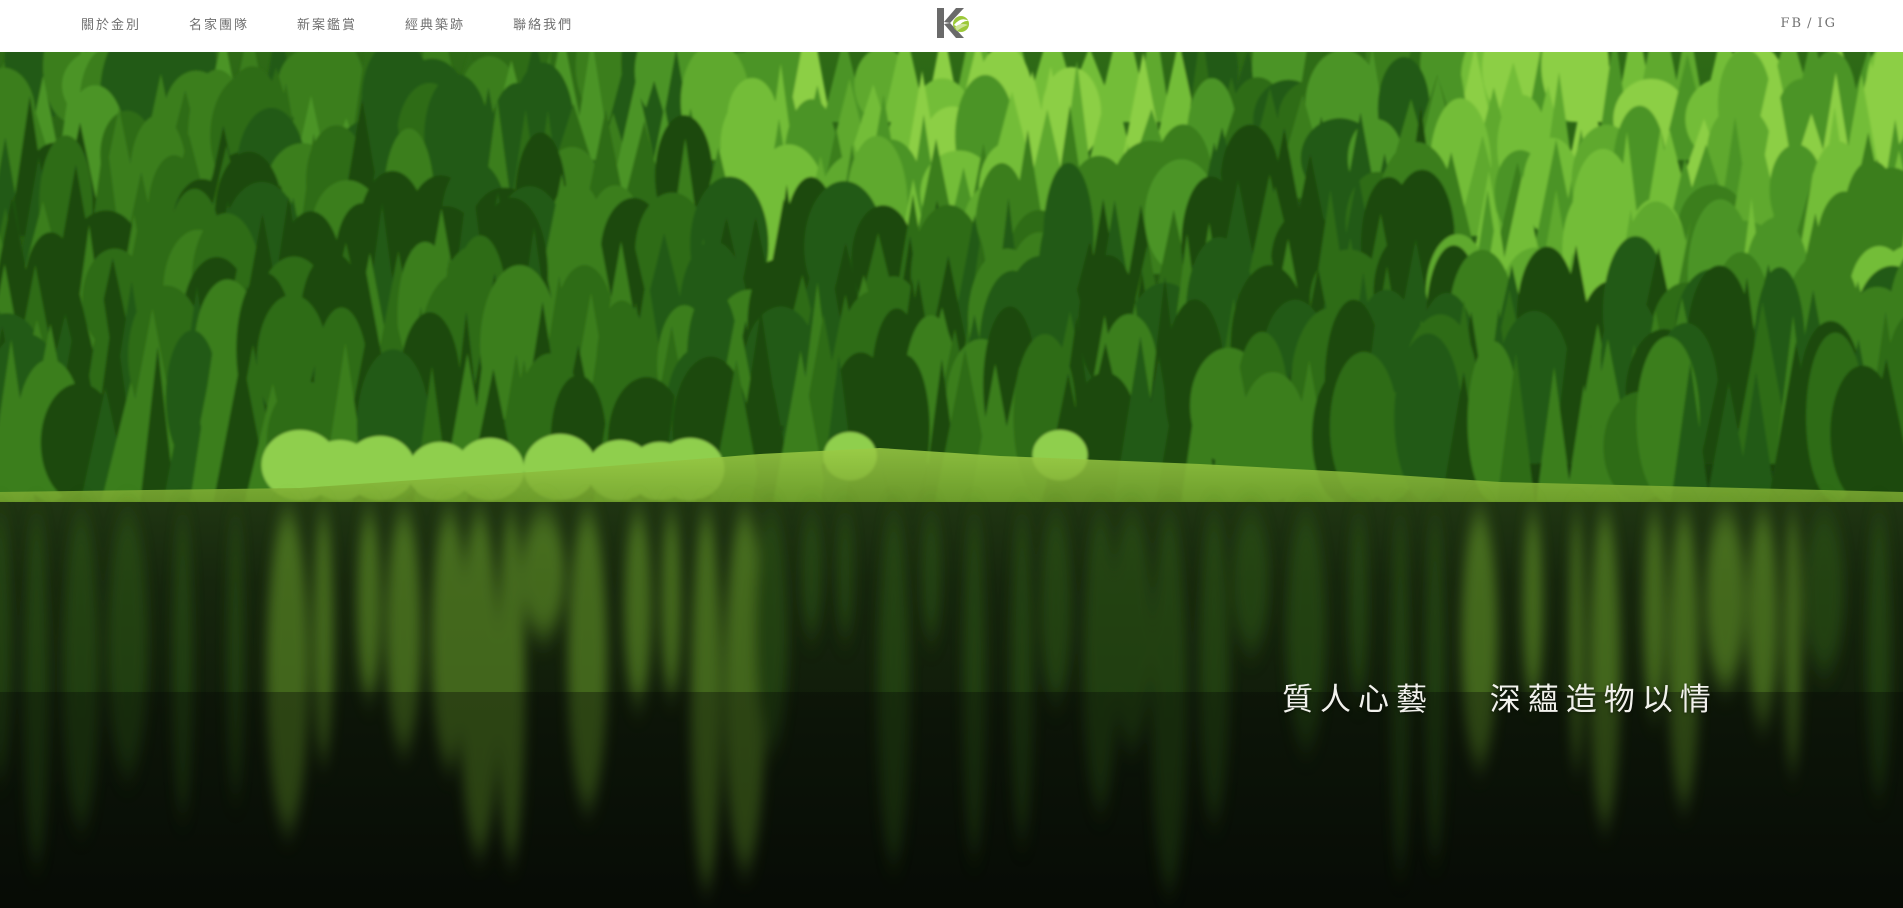  Describe the element at coordinates (219, 23) in the screenshot. I see `nav-team: 名家團隊` at that location.